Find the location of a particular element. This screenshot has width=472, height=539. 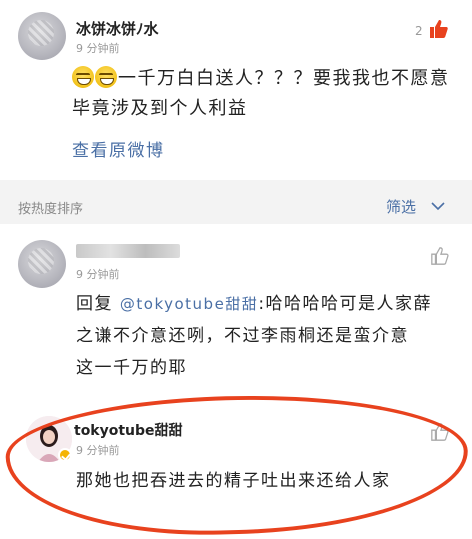

reply-line-2: 之谦不介意还咧，不过李雨桐还是蛮介意 is located at coordinates (242, 336).